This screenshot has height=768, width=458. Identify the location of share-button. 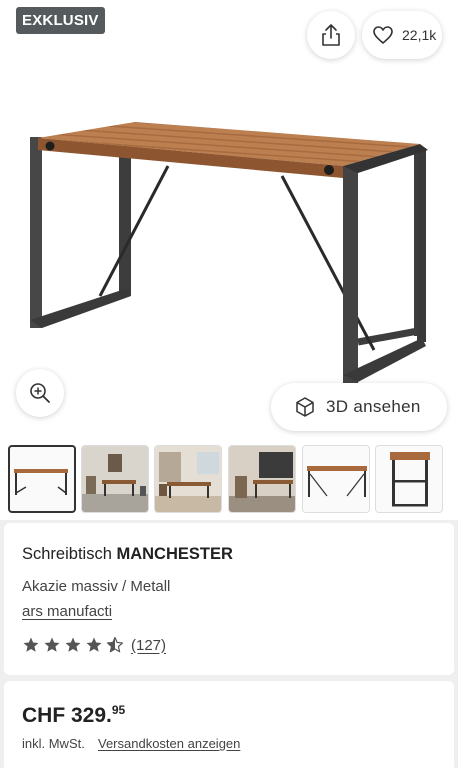
(331, 35).